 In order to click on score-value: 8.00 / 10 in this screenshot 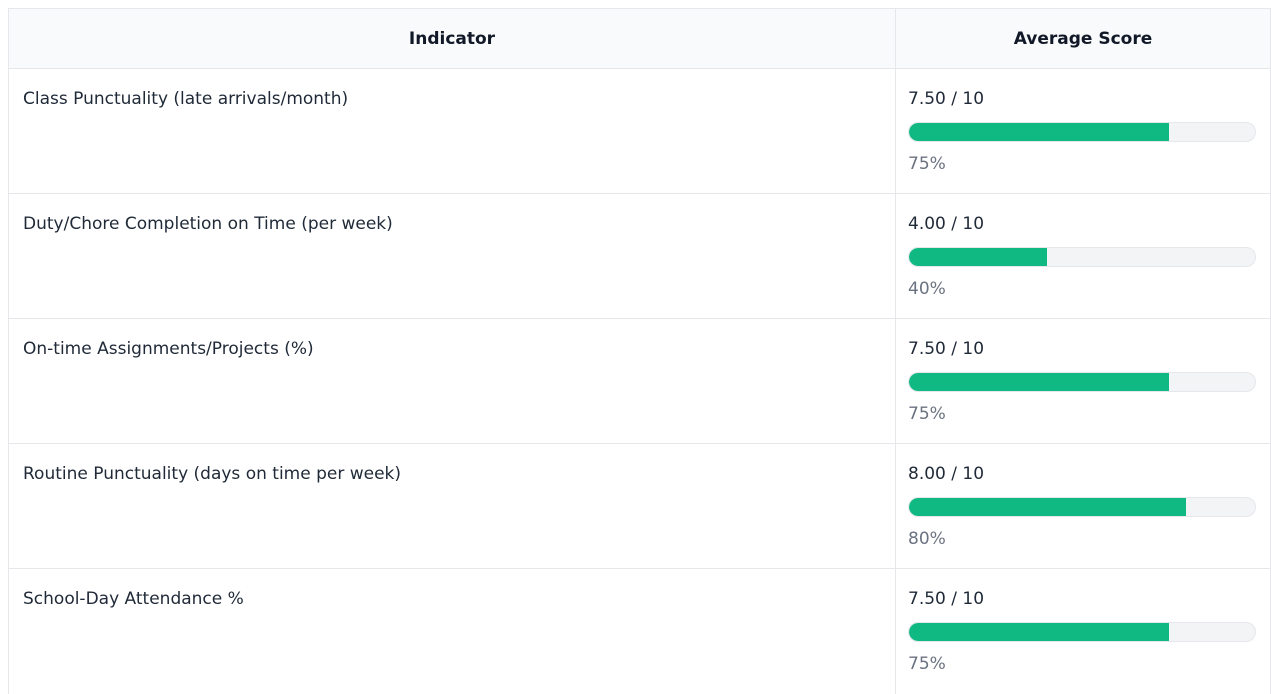, I will do `click(946, 474)`.